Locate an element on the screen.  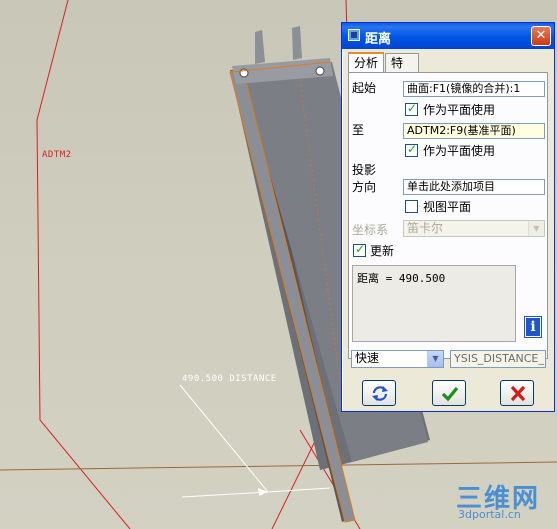
repeat-button is located at coordinates (379, 393).